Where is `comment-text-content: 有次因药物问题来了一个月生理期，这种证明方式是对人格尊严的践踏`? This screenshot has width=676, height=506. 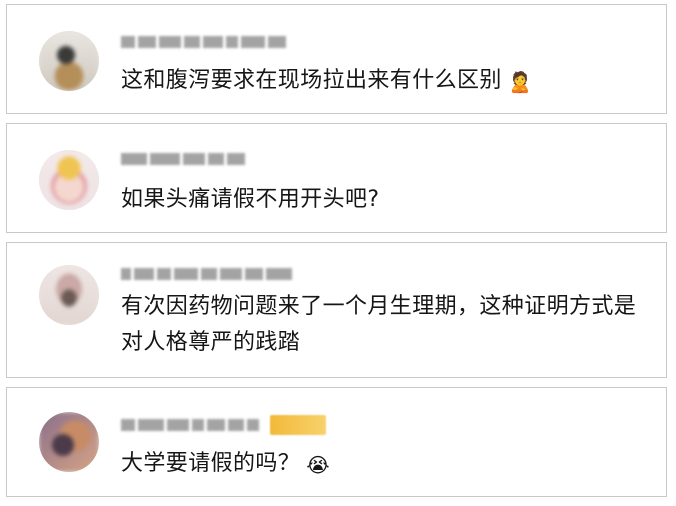 comment-text-content: 有次因药物问题来了一个月生理期，这种证明方式是对人格尊严的践踏 is located at coordinates (379, 324).